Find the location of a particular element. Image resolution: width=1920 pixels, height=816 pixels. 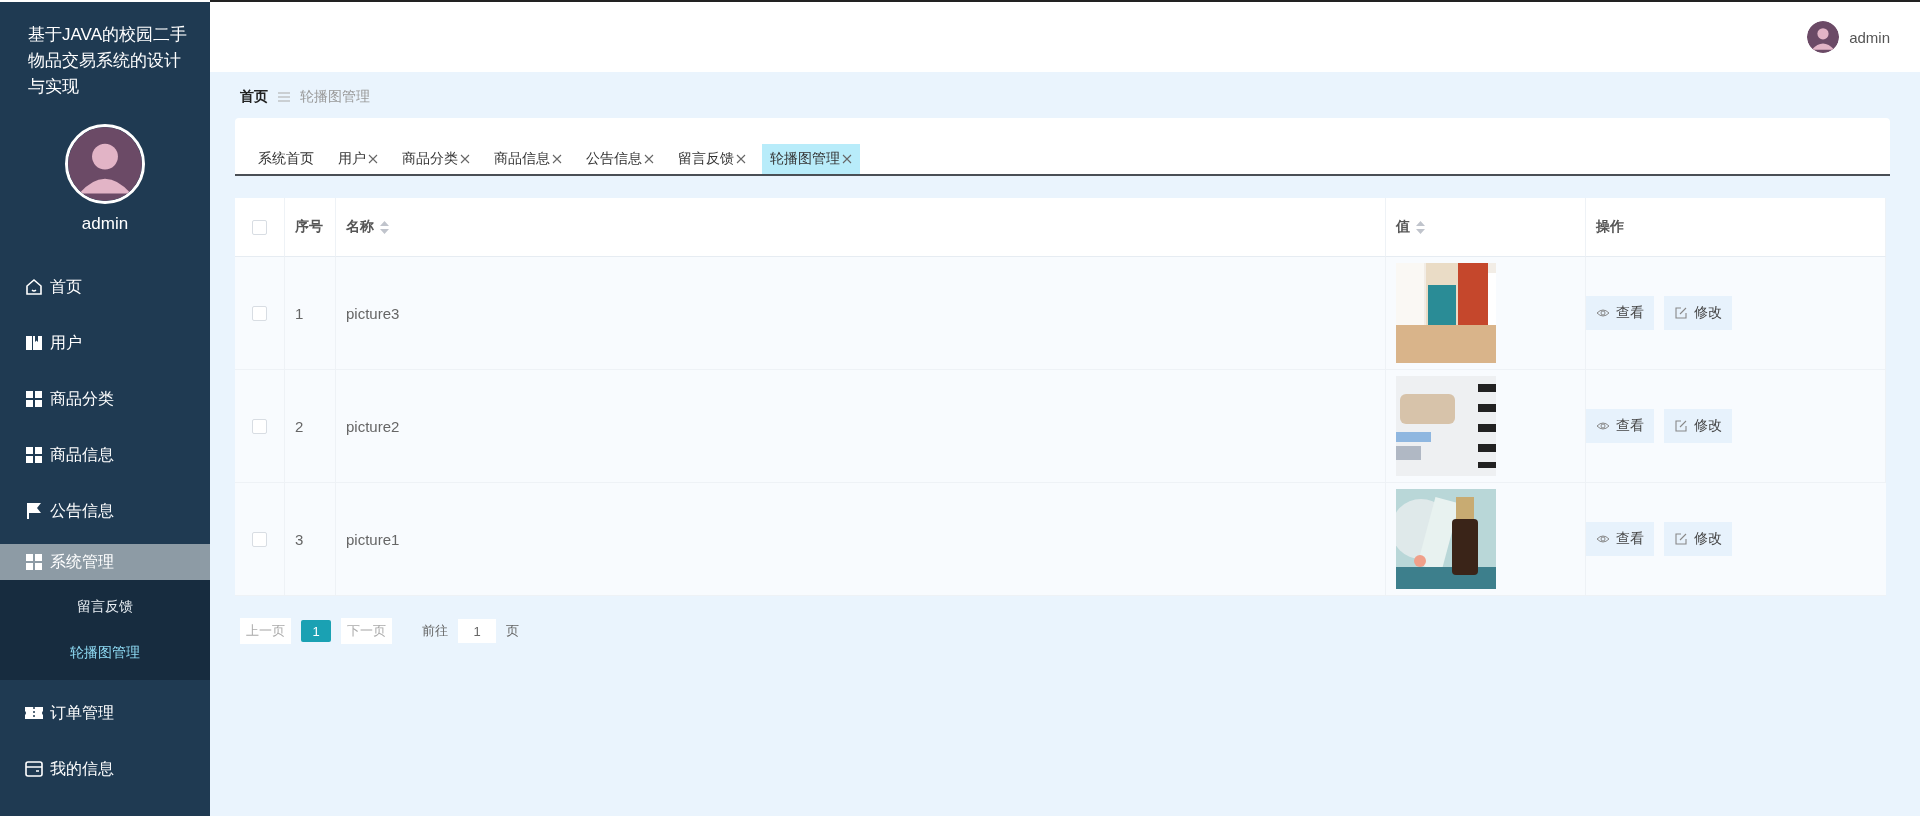

page-input: 1 is located at coordinates (477, 631).